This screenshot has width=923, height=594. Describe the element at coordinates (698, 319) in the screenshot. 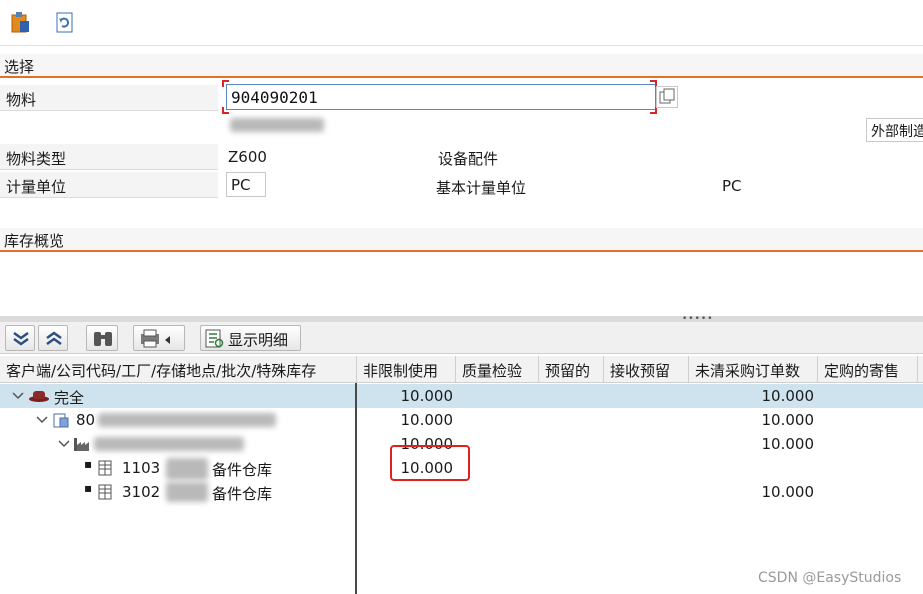

I see `splitter-grip: •••••` at that location.